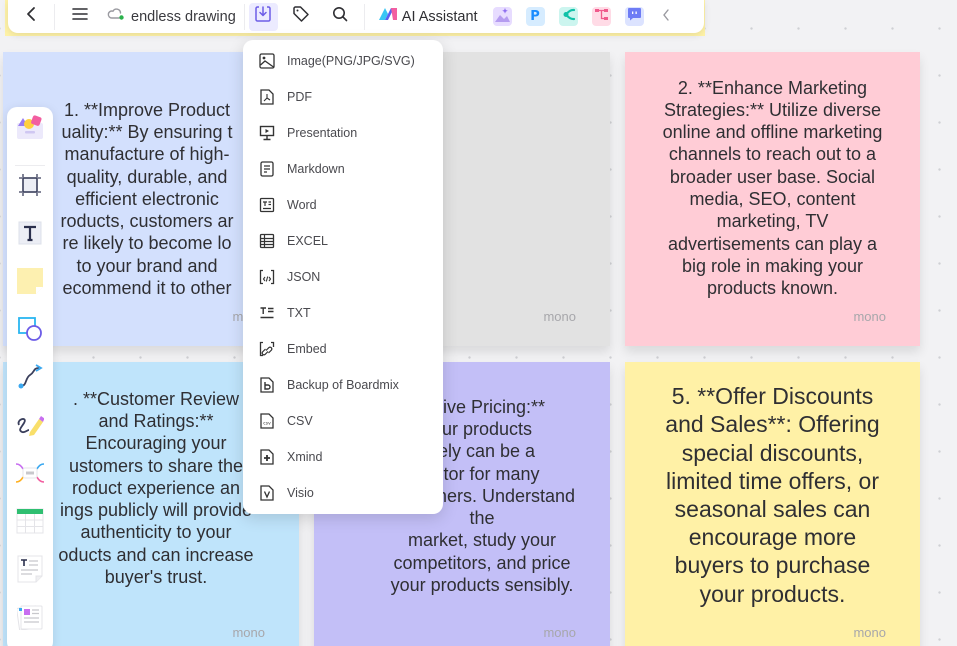  I want to click on mindmap-icon, so click(30, 475).